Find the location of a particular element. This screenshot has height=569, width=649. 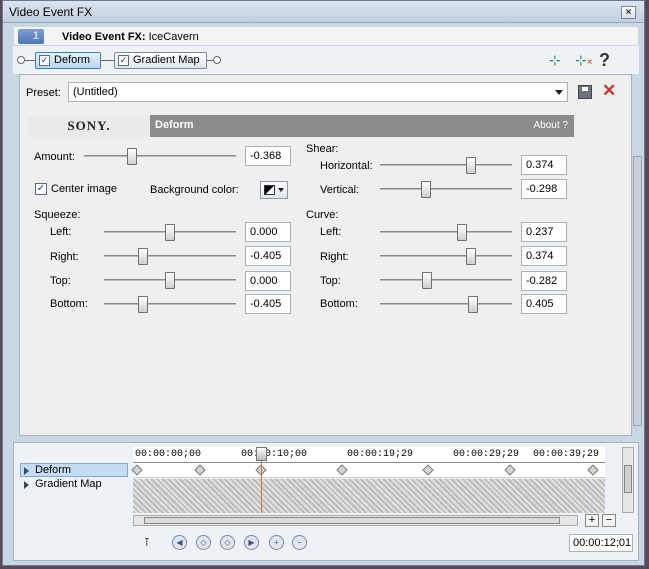

gradient-map-enable-checkbox: ✓ is located at coordinates (123, 60).